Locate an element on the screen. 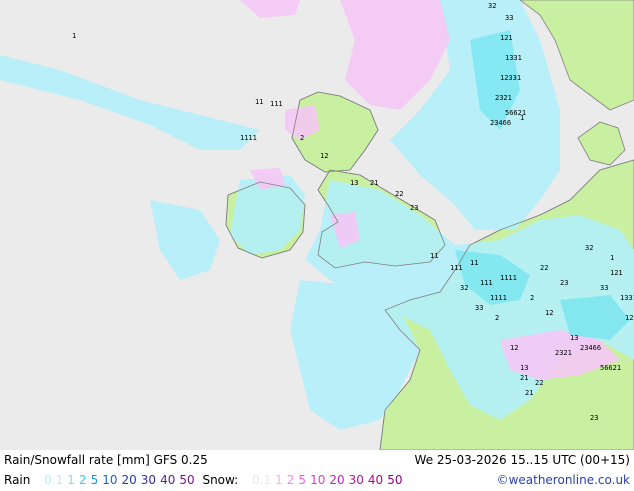 This screenshot has width=634, height=491. rain-legend: 0.1 1 2 5 10 20 30 40 50 is located at coordinates (121, 480).